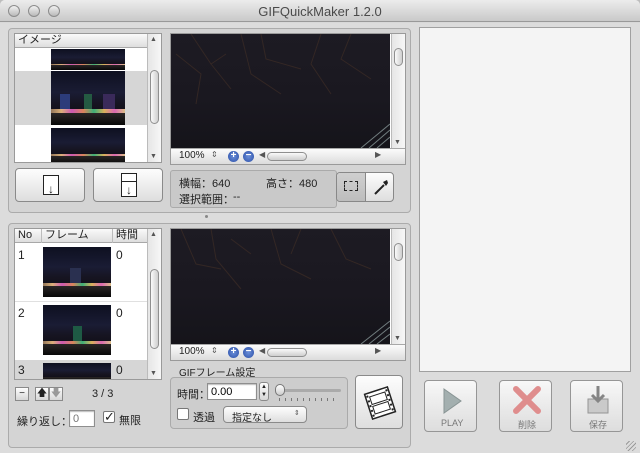 The height and width of the screenshot is (453, 640). I want to click on transparency-select: 指定なし ⇕, so click(265, 415).